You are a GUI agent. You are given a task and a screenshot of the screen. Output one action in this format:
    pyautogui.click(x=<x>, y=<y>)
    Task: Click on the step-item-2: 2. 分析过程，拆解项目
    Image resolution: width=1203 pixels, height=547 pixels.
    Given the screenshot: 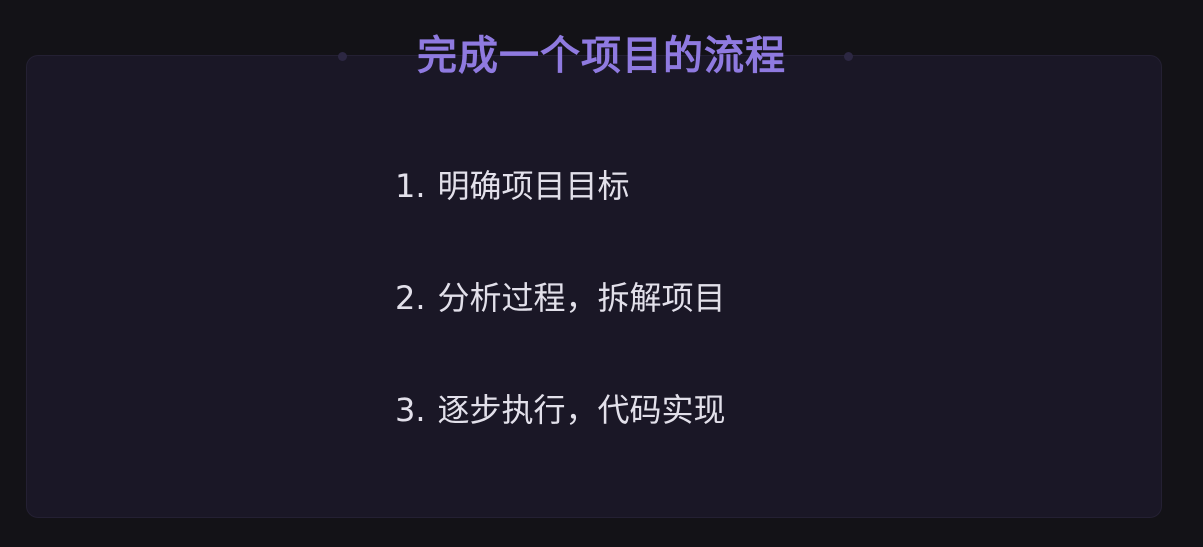 What is the action you would take?
    pyautogui.click(x=560, y=298)
    